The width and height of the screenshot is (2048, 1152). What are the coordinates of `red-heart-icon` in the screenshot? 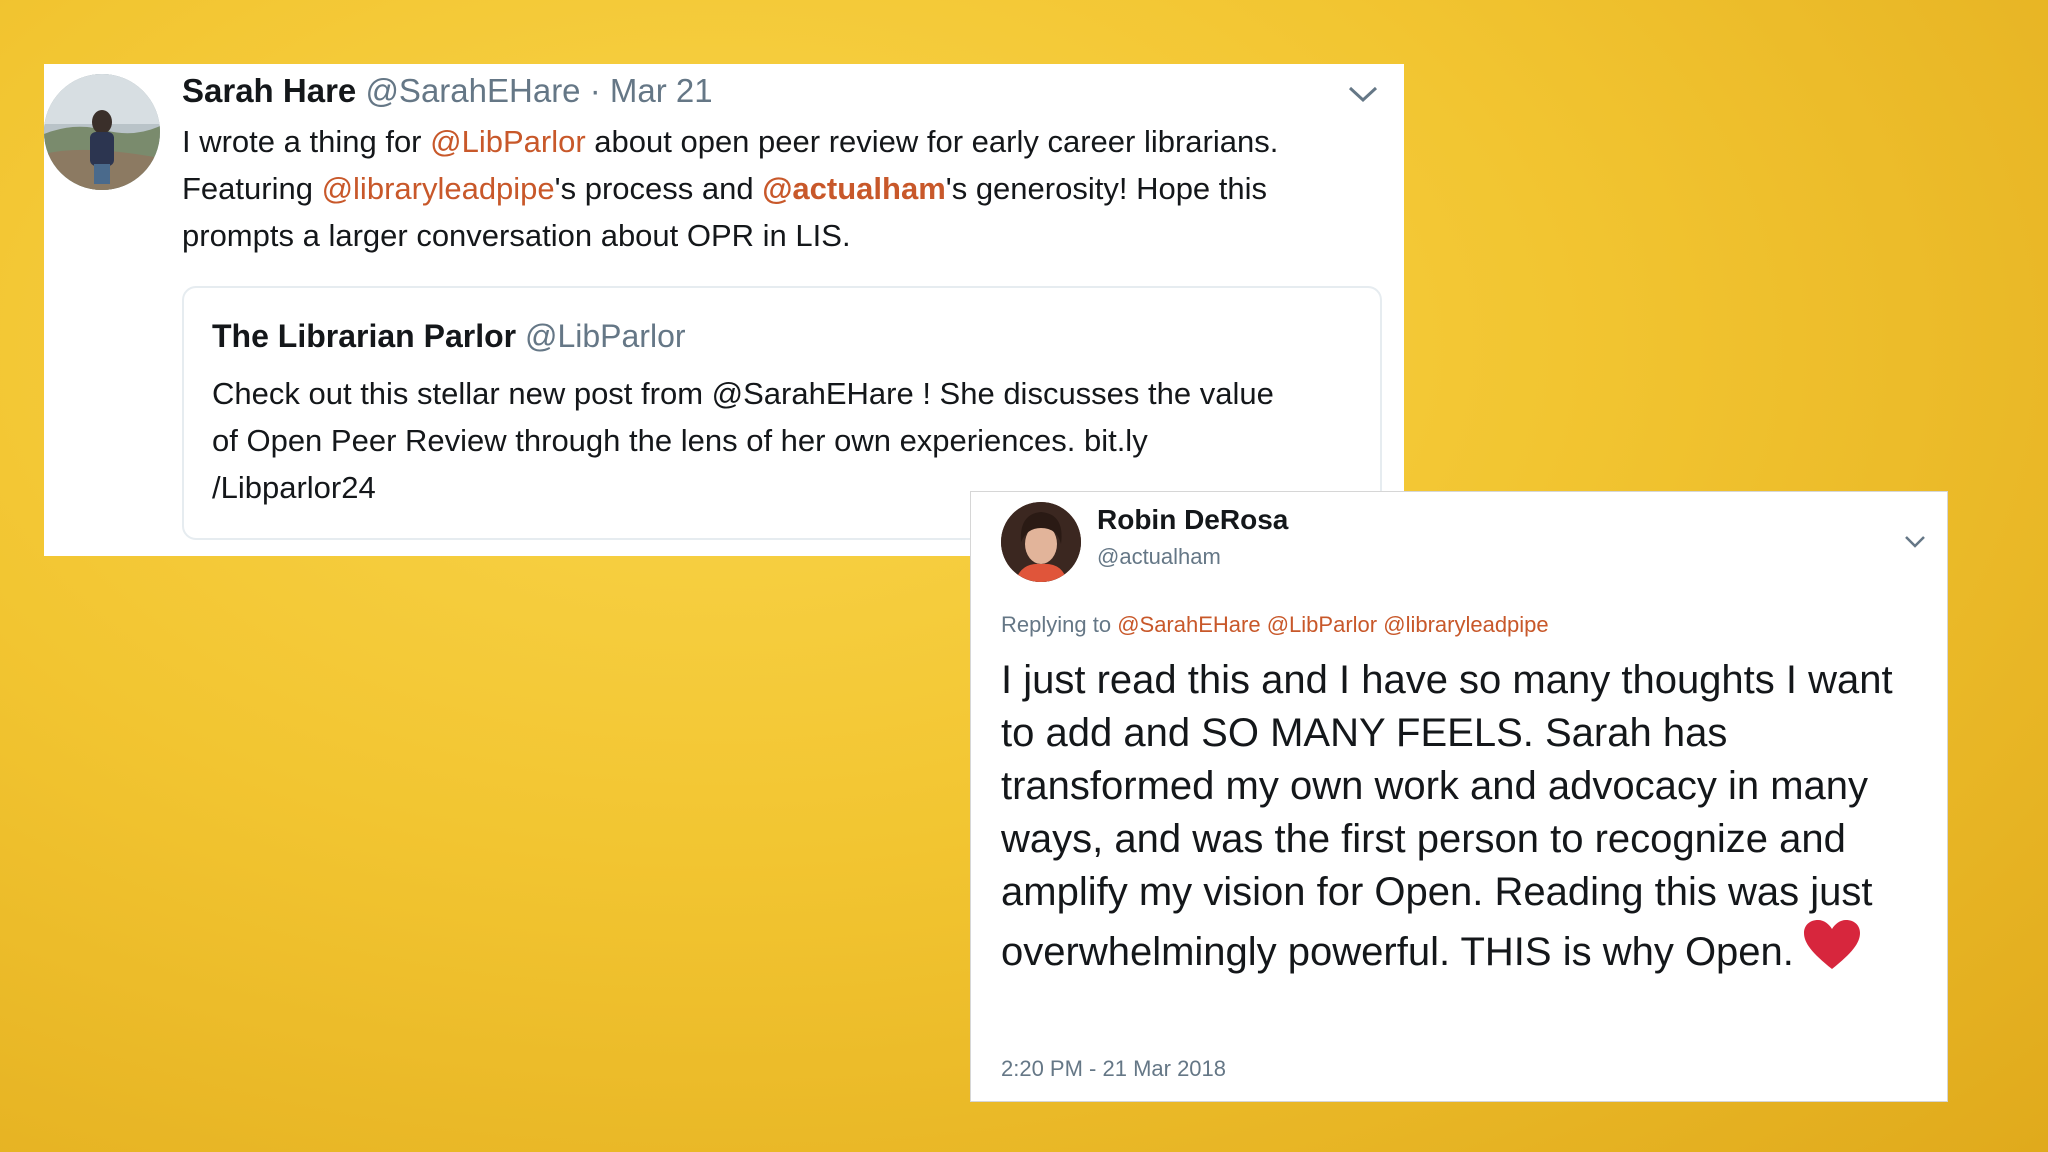 It's located at (1832, 945).